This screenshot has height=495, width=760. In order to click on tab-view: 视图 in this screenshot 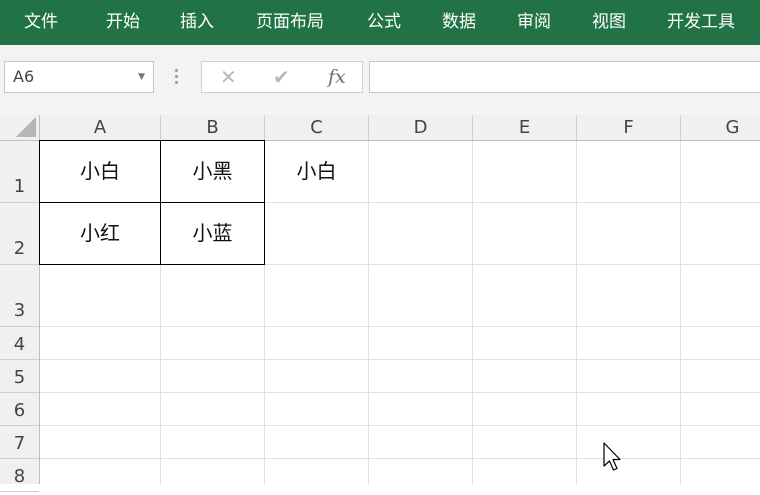, I will do `click(609, 22)`.